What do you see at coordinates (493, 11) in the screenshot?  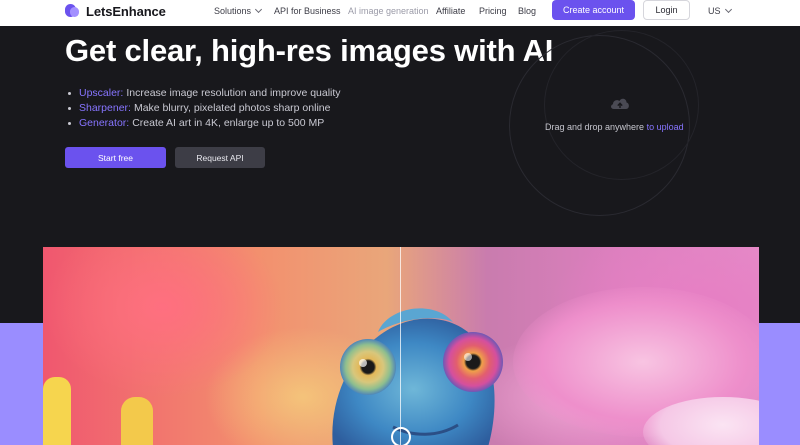 I see `nav-pricing: Pricing` at bounding box center [493, 11].